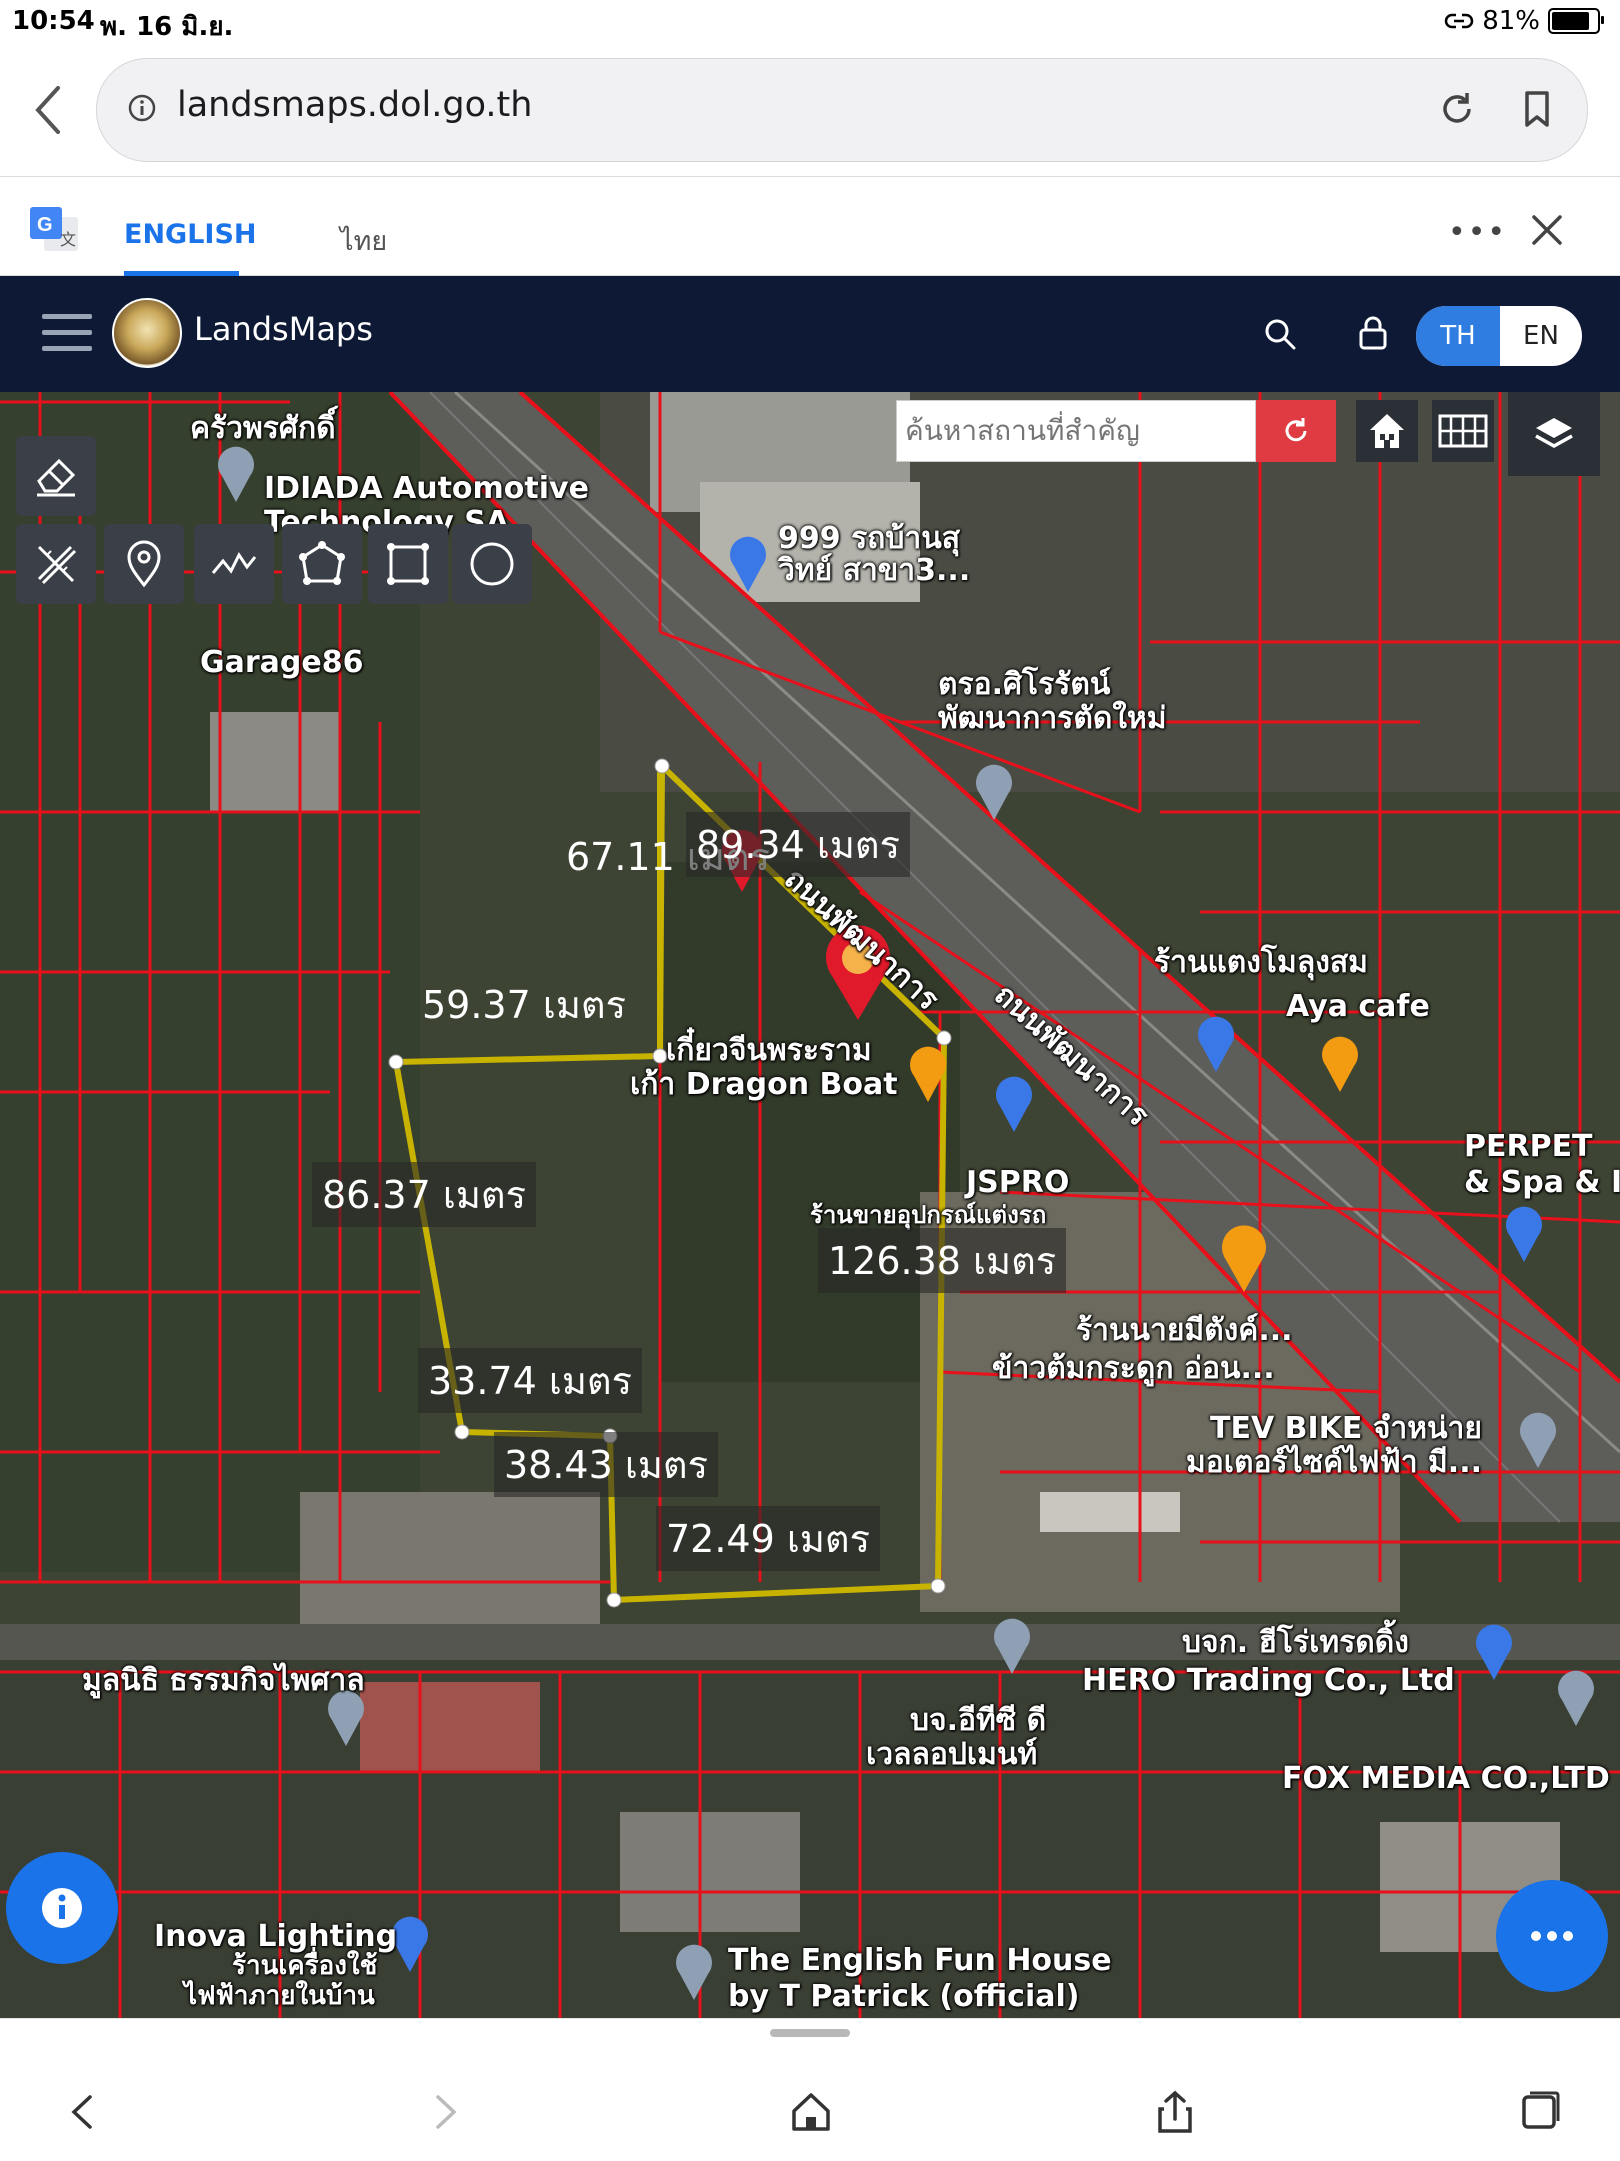 The height and width of the screenshot is (2161, 1620). Describe the element at coordinates (1268, 1680) in the screenshot. I see `map-label: HERO Trading Co., Ltd` at that location.